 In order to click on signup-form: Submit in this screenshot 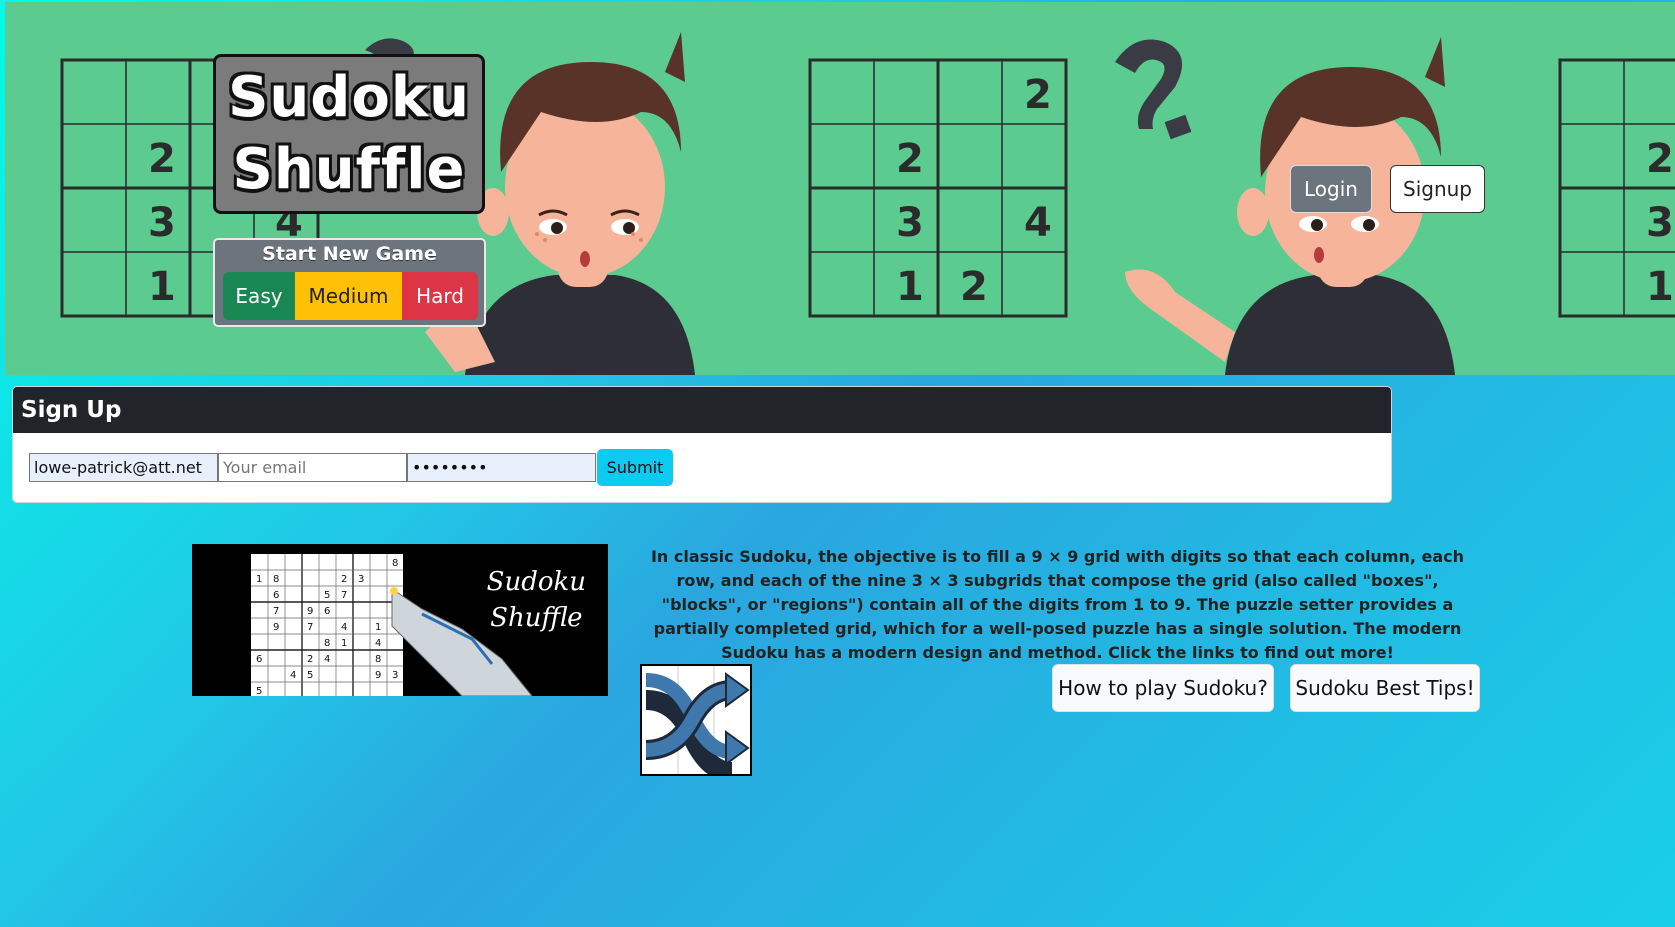, I will do `click(351, 467)`.